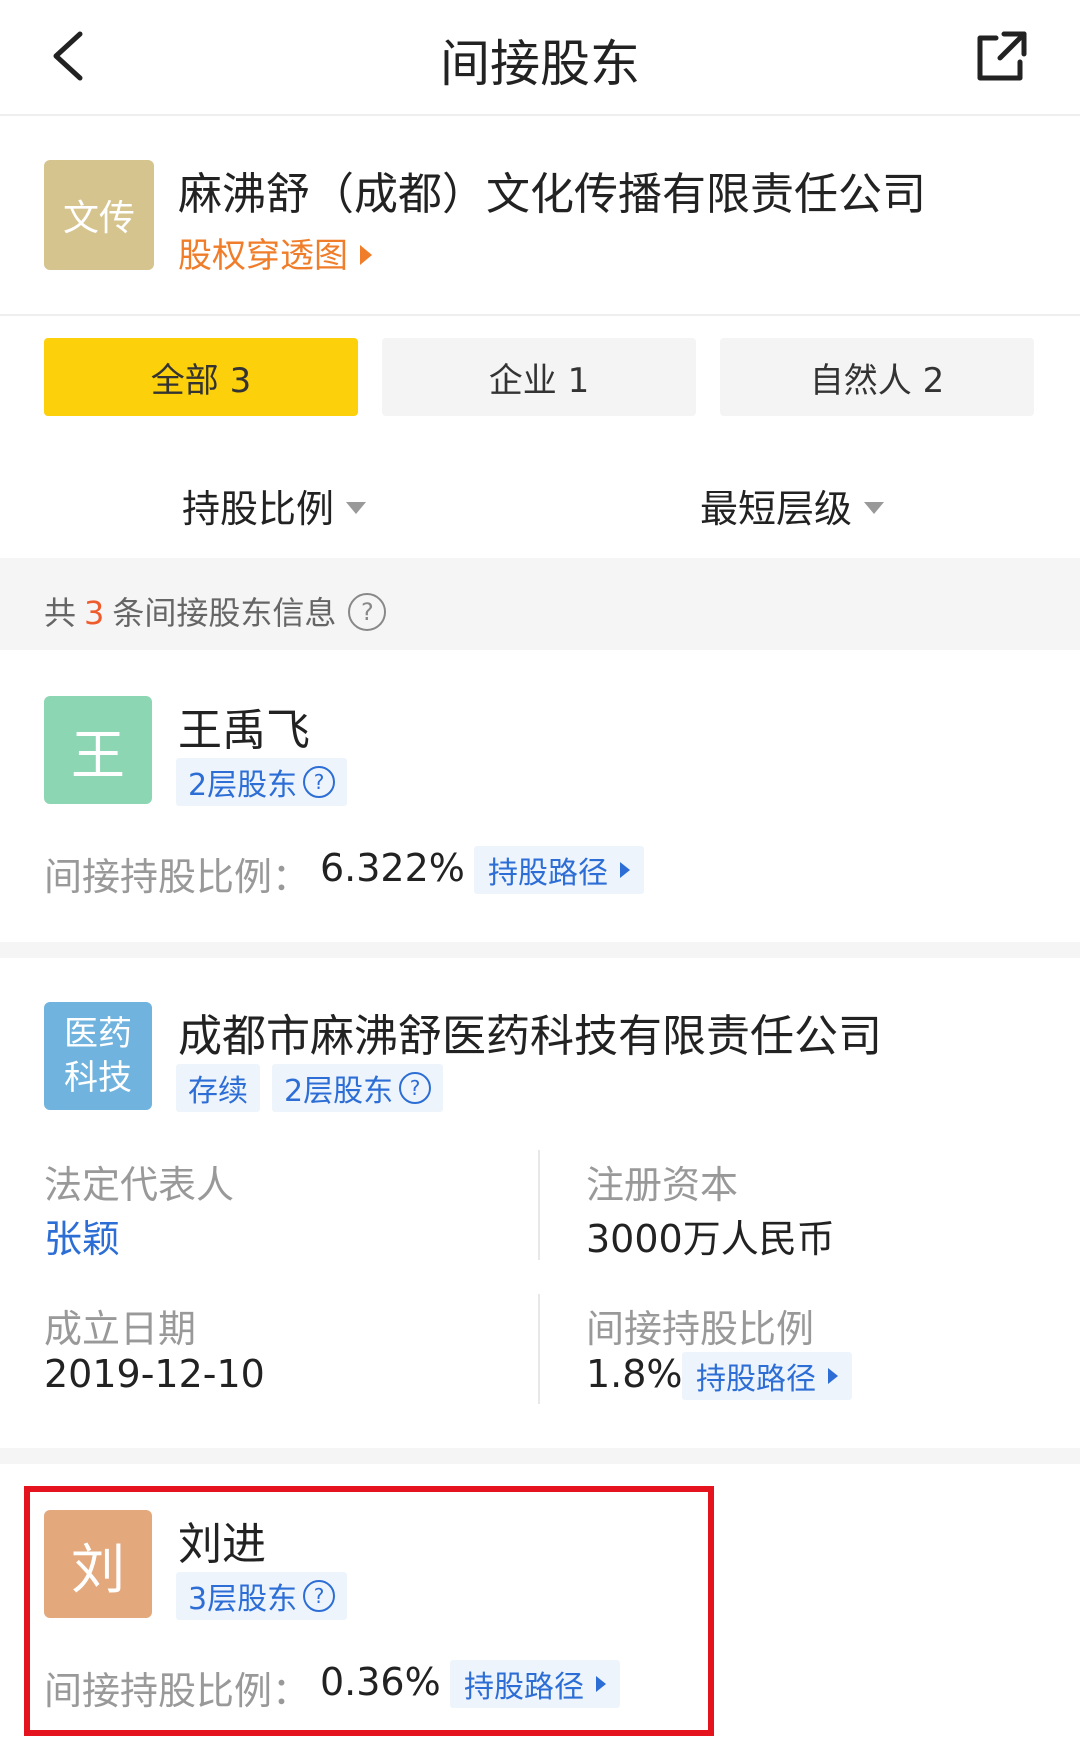 This screenshot has width=1080, height=1753. What do you see at coordinates (258, 509) in the screenshot?
I see `sort-ratio-label: 持股比例` at bounding box center [258, 509].